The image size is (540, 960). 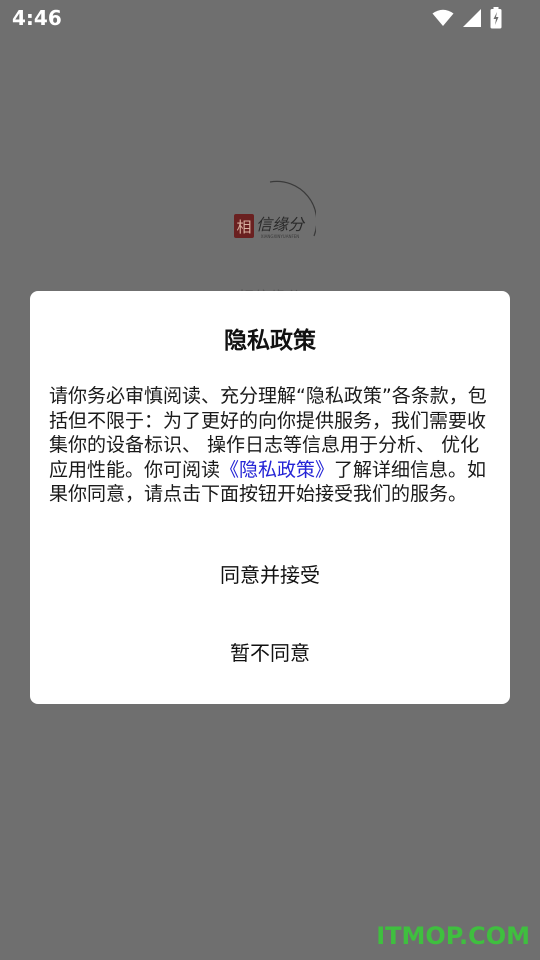 What do you see at coordinates (472, 18) in the screenshot?
I see `signal-icon` at bounding box center [472, 18].